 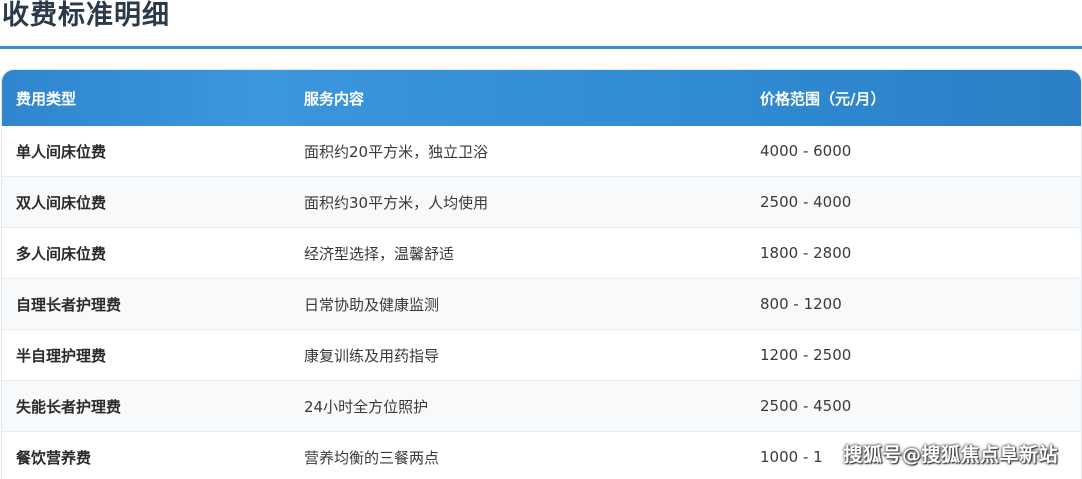 I want to click on price-range-cell: 4000 - 6000, so click(x=913, y=151).